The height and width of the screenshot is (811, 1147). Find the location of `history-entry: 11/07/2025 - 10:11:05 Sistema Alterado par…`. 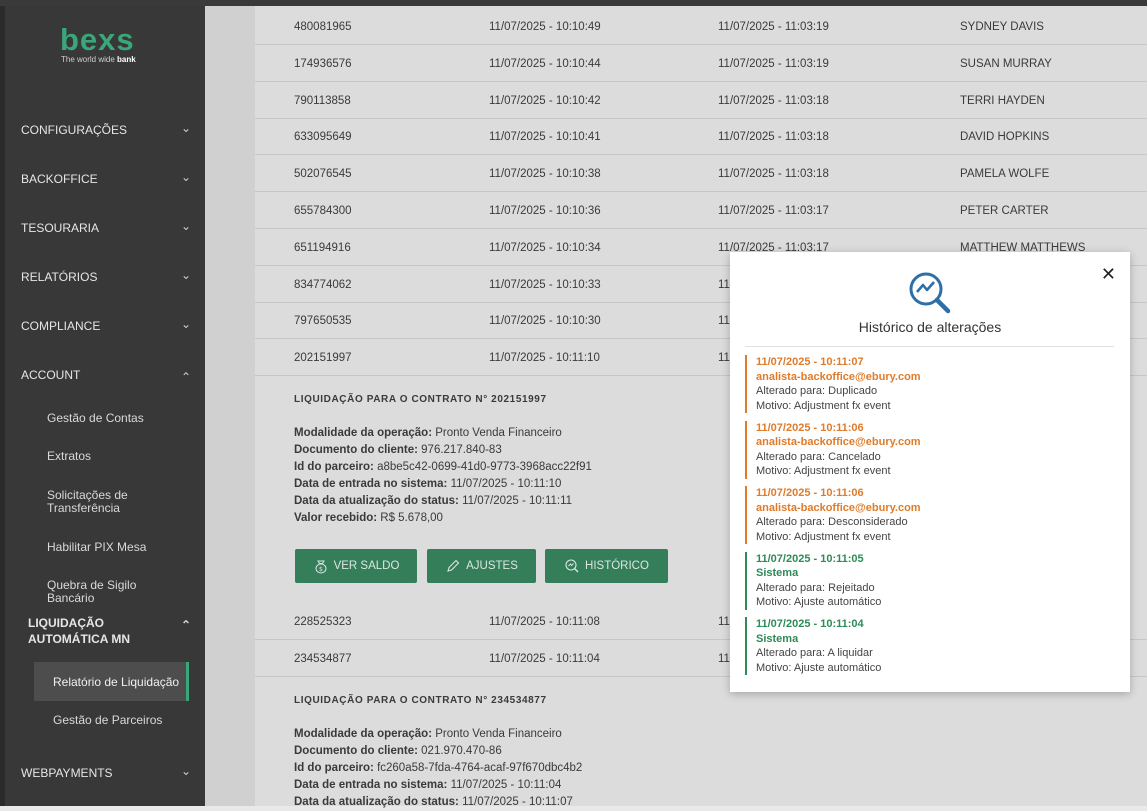

history-entry: 11/07/2025 - 10:11:05 Sistema Alterado par… is located at coordinates (930, 580).